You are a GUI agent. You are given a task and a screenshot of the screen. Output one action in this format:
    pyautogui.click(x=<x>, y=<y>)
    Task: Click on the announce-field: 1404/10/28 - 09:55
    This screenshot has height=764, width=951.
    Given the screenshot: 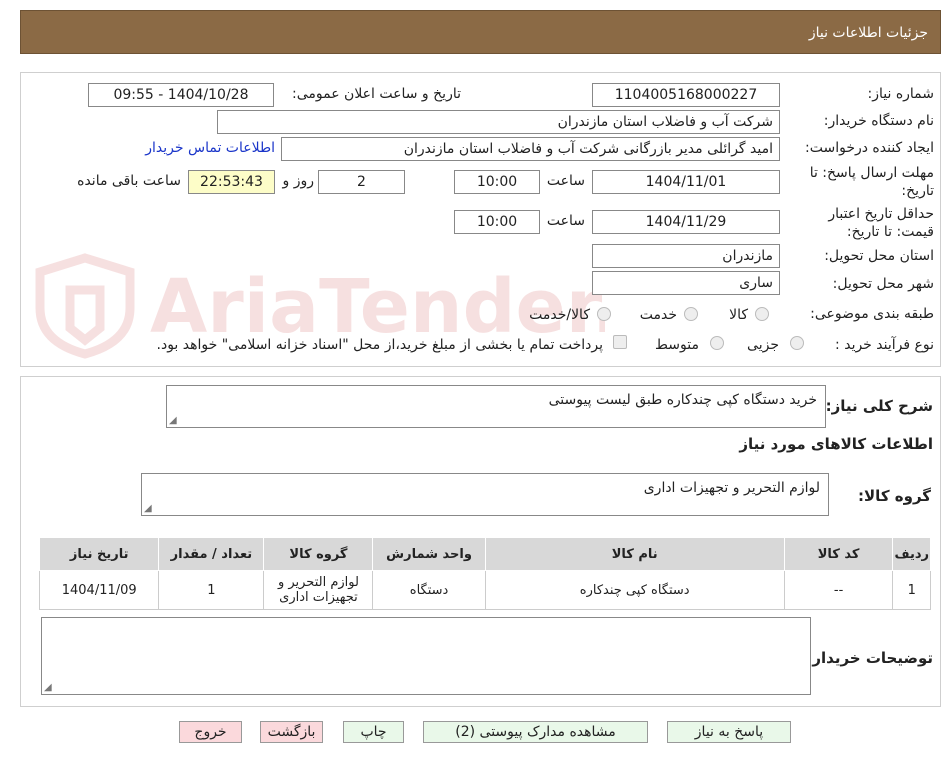 What is the action you would take?
    pyautogui.click(x=181, y=95)
    